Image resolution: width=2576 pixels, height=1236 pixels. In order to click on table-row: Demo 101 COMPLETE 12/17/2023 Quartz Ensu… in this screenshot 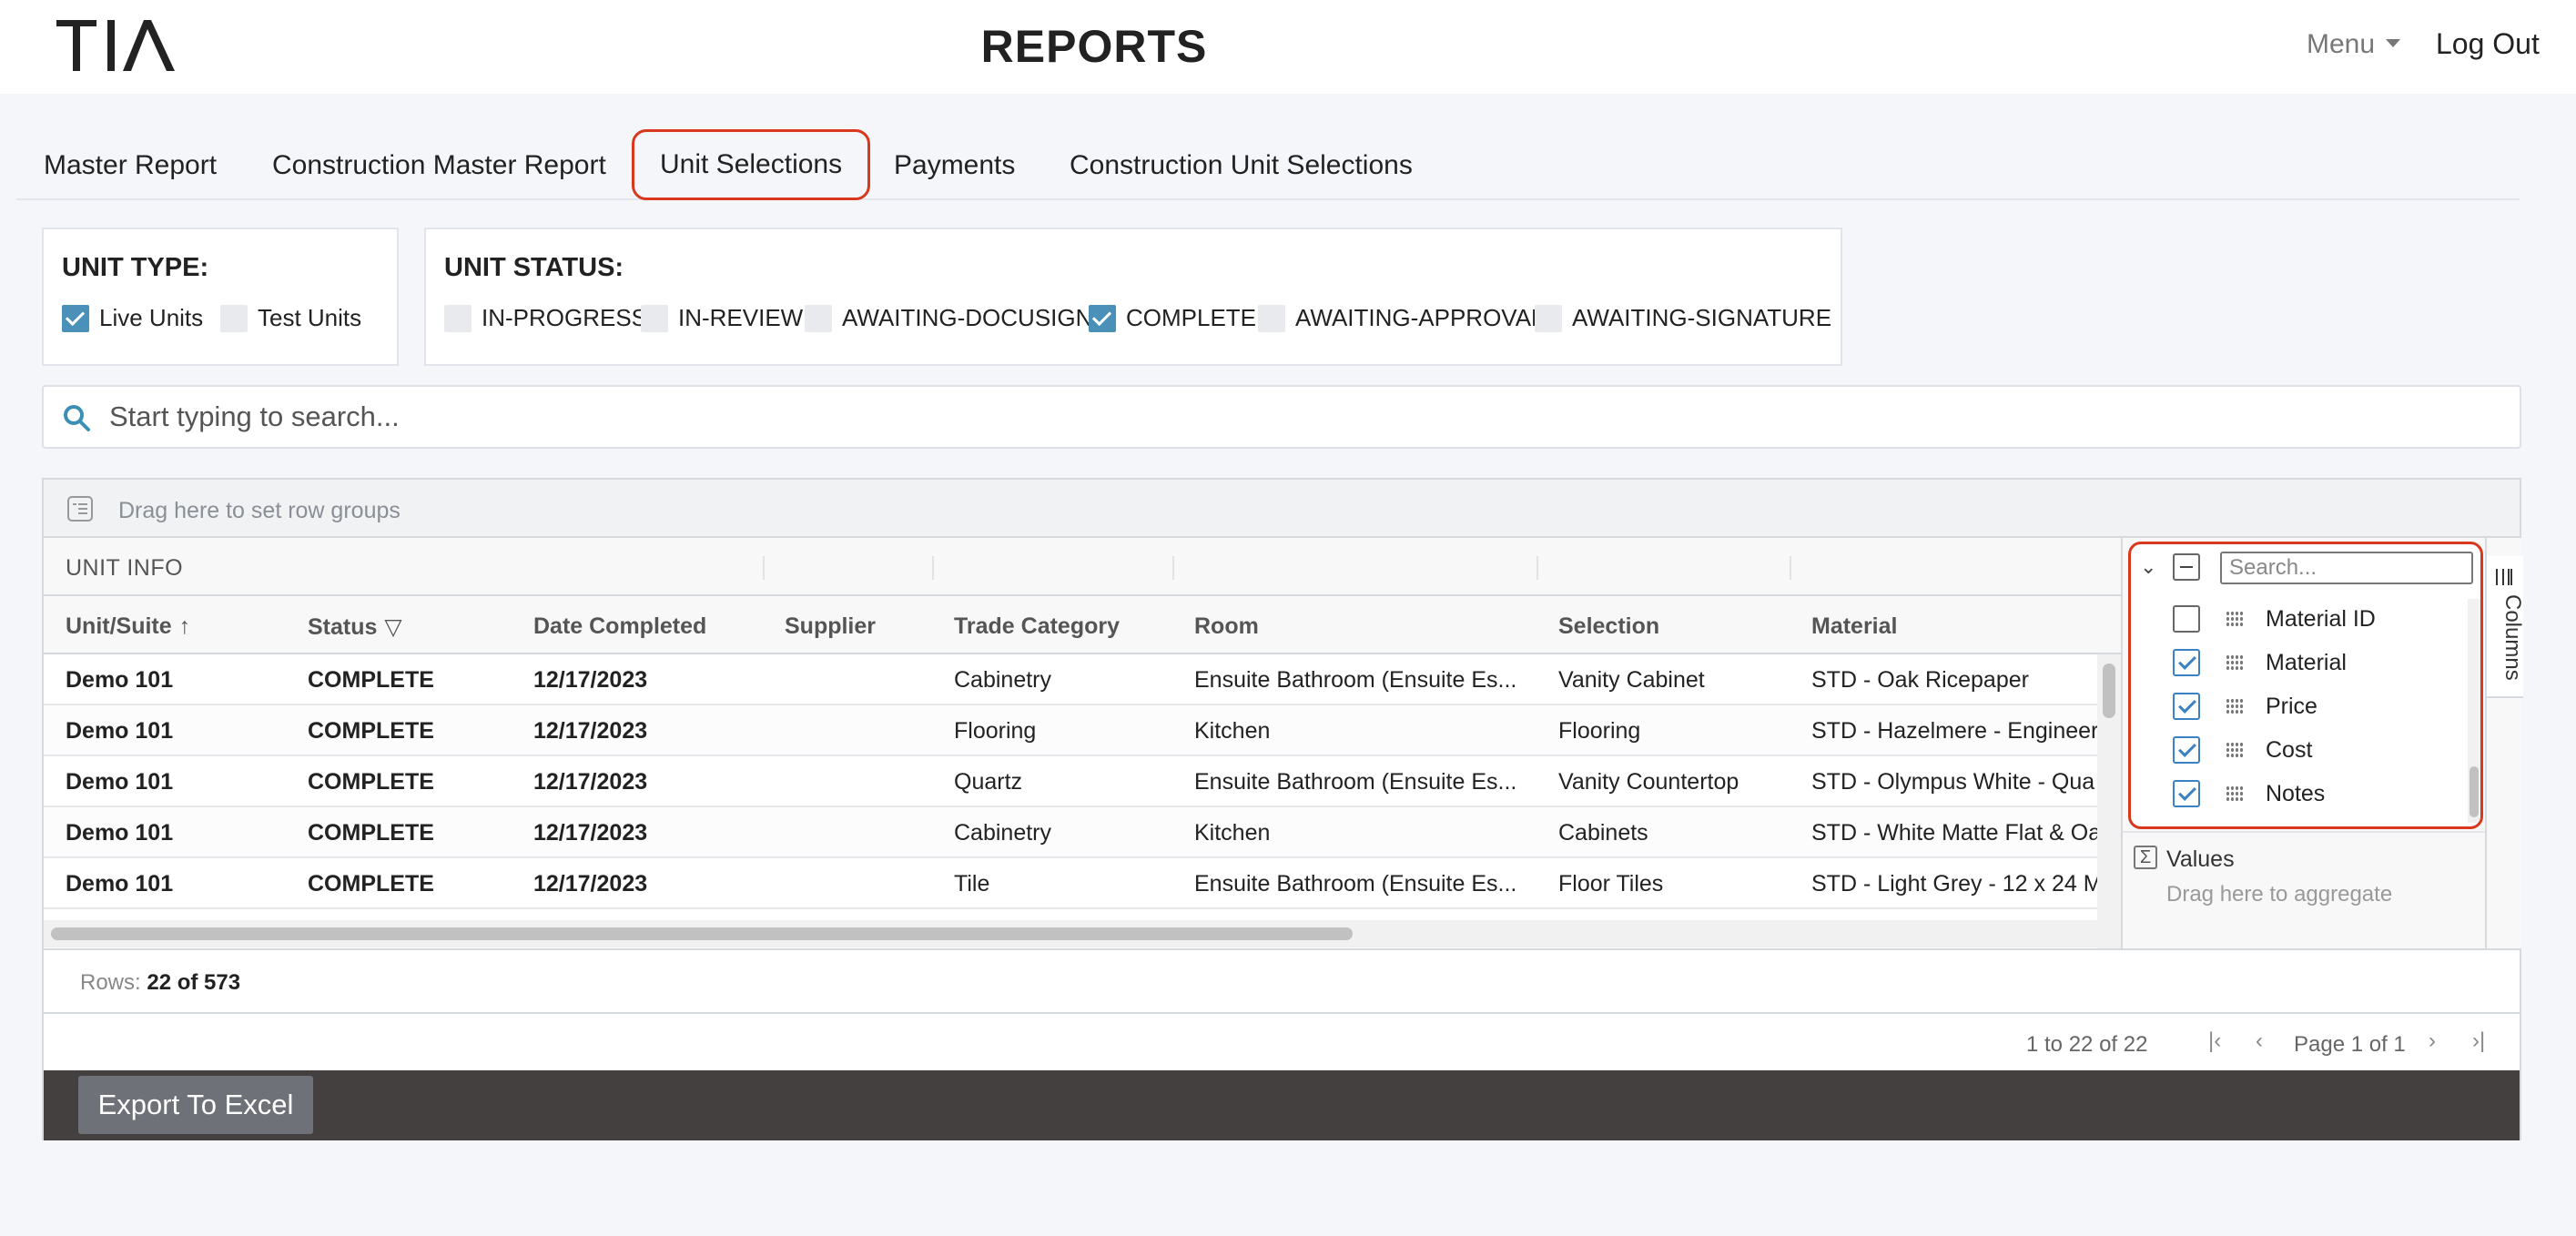, I will do `click(1070, 781)`.